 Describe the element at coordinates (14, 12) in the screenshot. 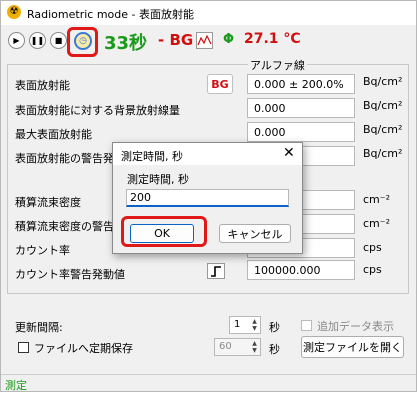

I see `radiation-app-icon: ☢` at that location.